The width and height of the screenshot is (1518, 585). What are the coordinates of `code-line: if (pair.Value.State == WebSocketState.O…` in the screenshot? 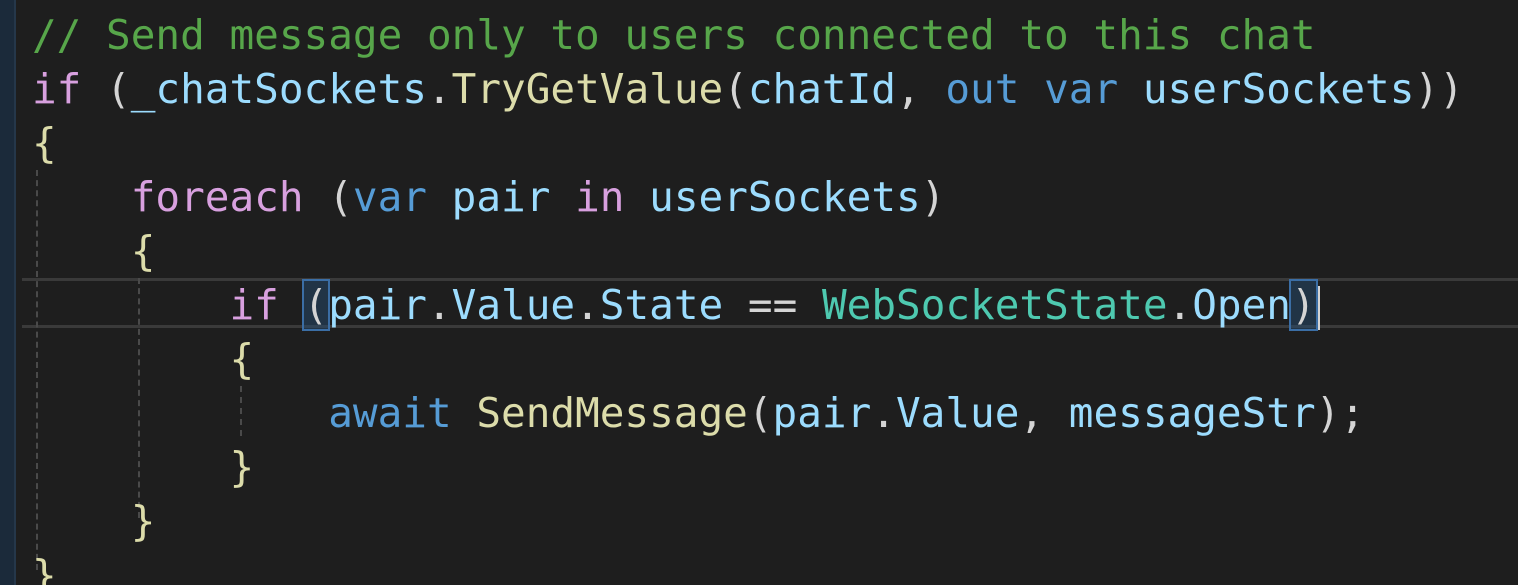 It's located at (748, 305).